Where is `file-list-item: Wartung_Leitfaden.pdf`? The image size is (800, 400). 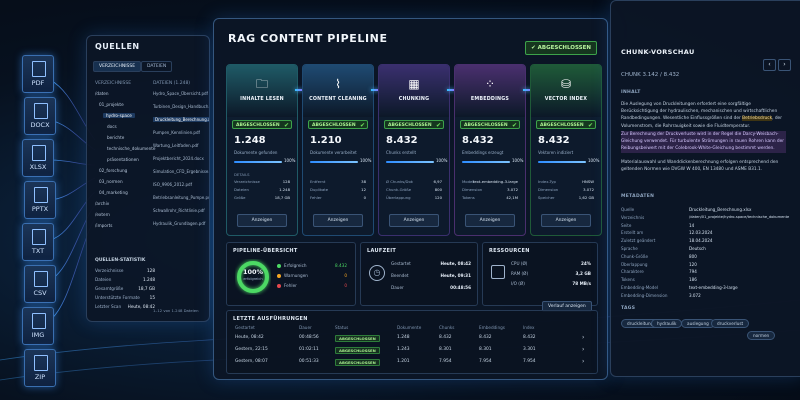 file-list-item: Wartung_Leitfaden.pdf is located at coordinates (175, 145).